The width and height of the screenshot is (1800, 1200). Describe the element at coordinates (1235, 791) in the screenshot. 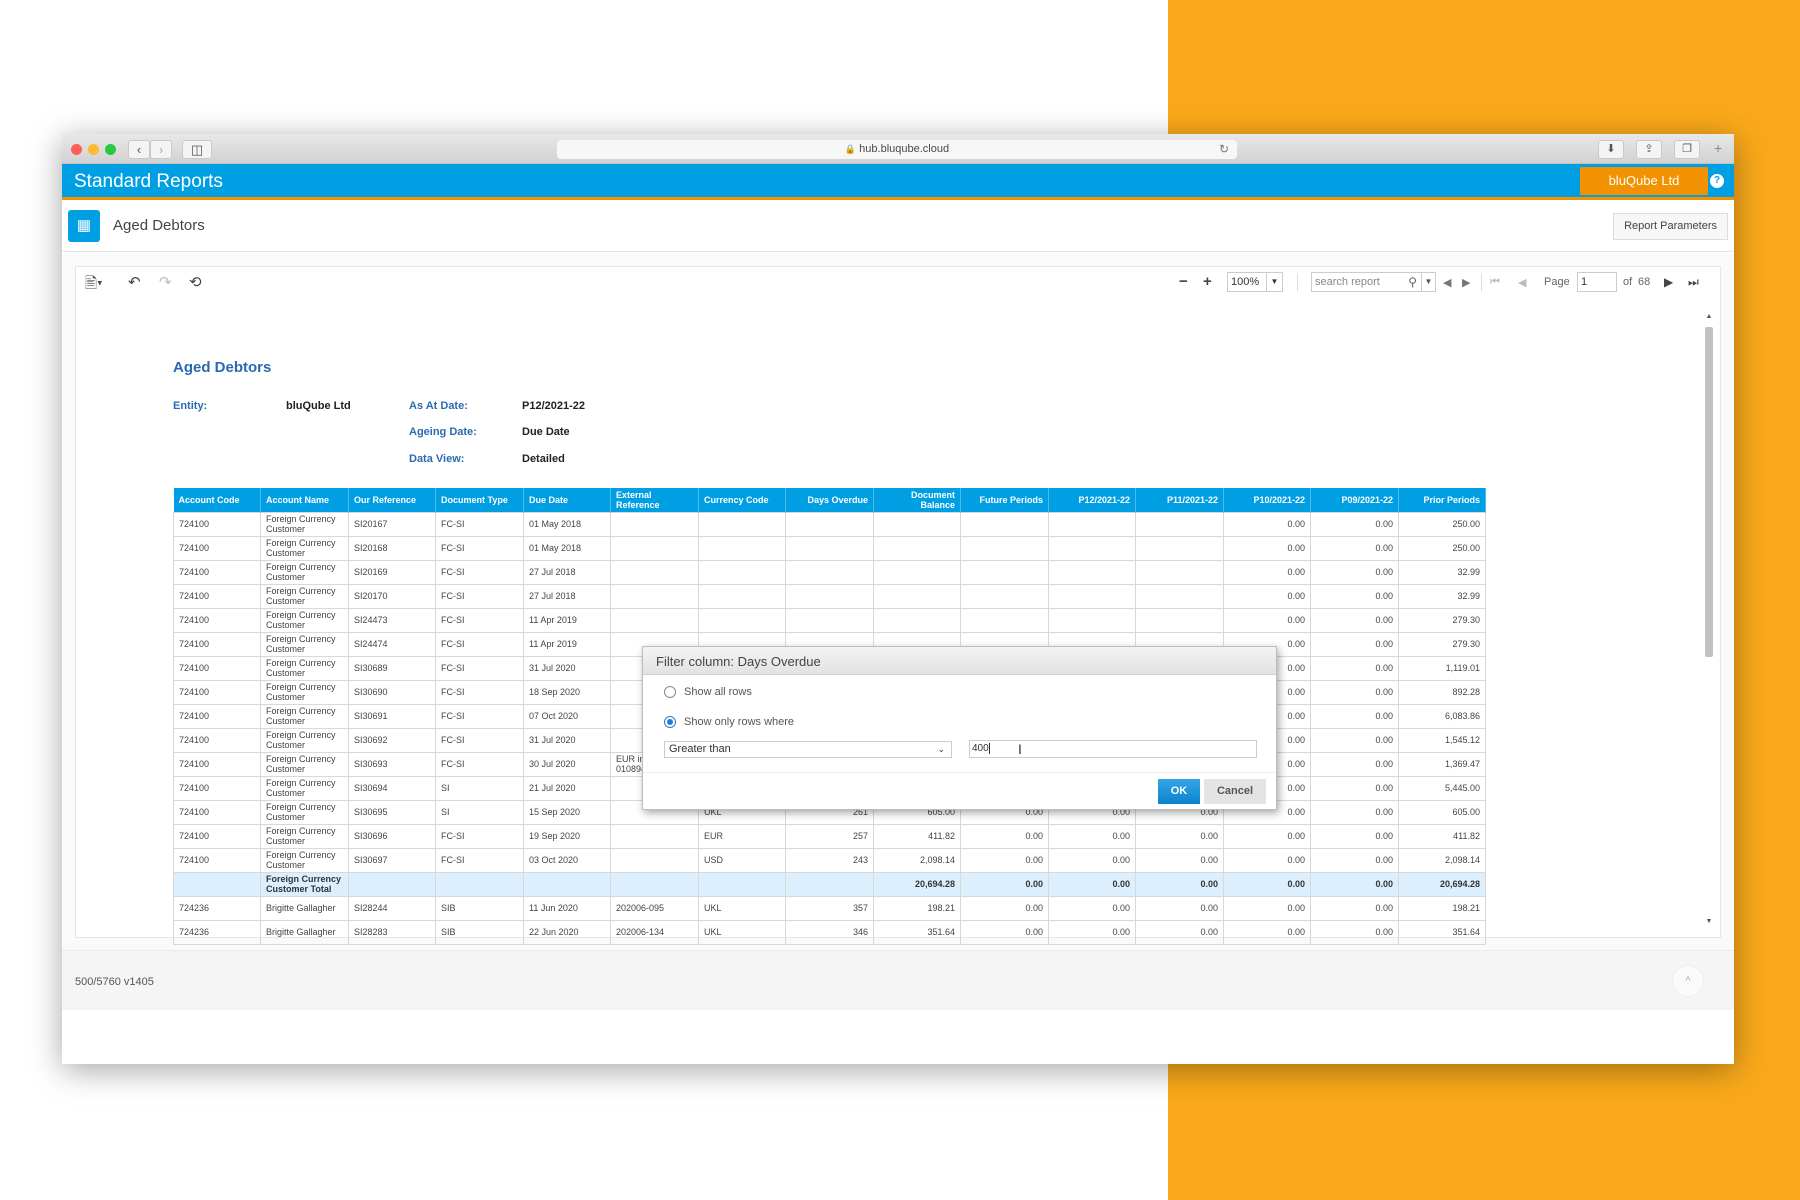

I see `cancel-button: Cancel` at that location.